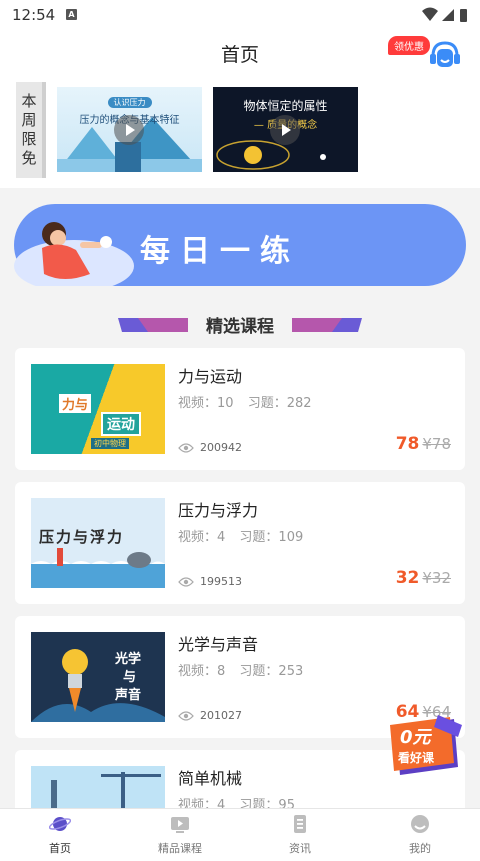 The image size is (480, 861). I want to click on status-bar: 12:54 A, so click(240, 15).